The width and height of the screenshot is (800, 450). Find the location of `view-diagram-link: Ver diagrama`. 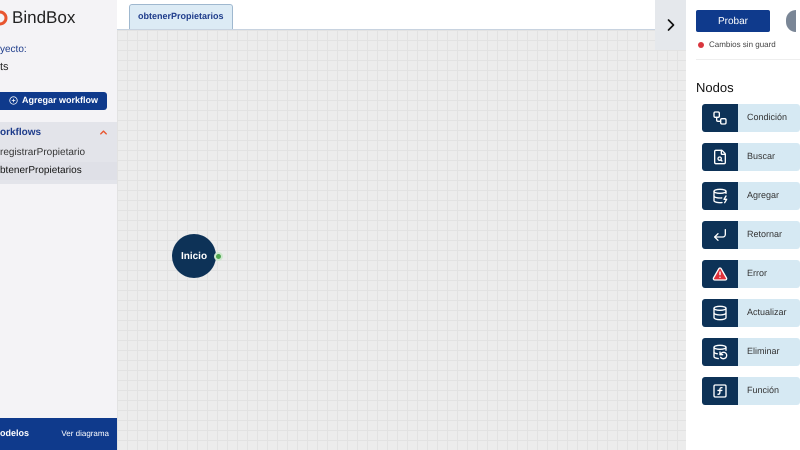

view-diagram-link: Ver diagrama is located at coordinates (85, 434).